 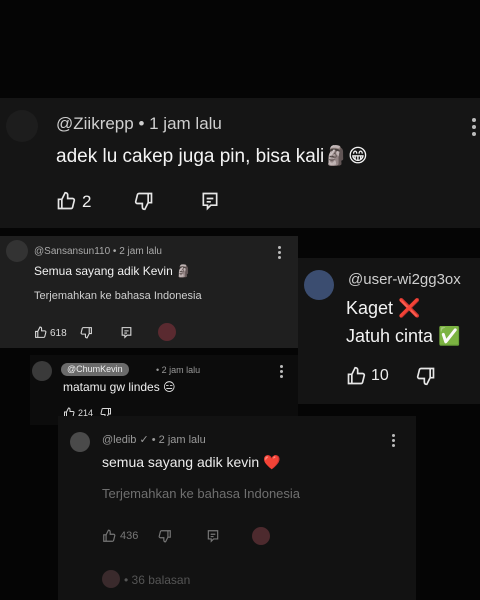 What do you see at coordinates (129, 536) in the screenshot?
I see `like-count: 436` at bounding box center [129, 536].